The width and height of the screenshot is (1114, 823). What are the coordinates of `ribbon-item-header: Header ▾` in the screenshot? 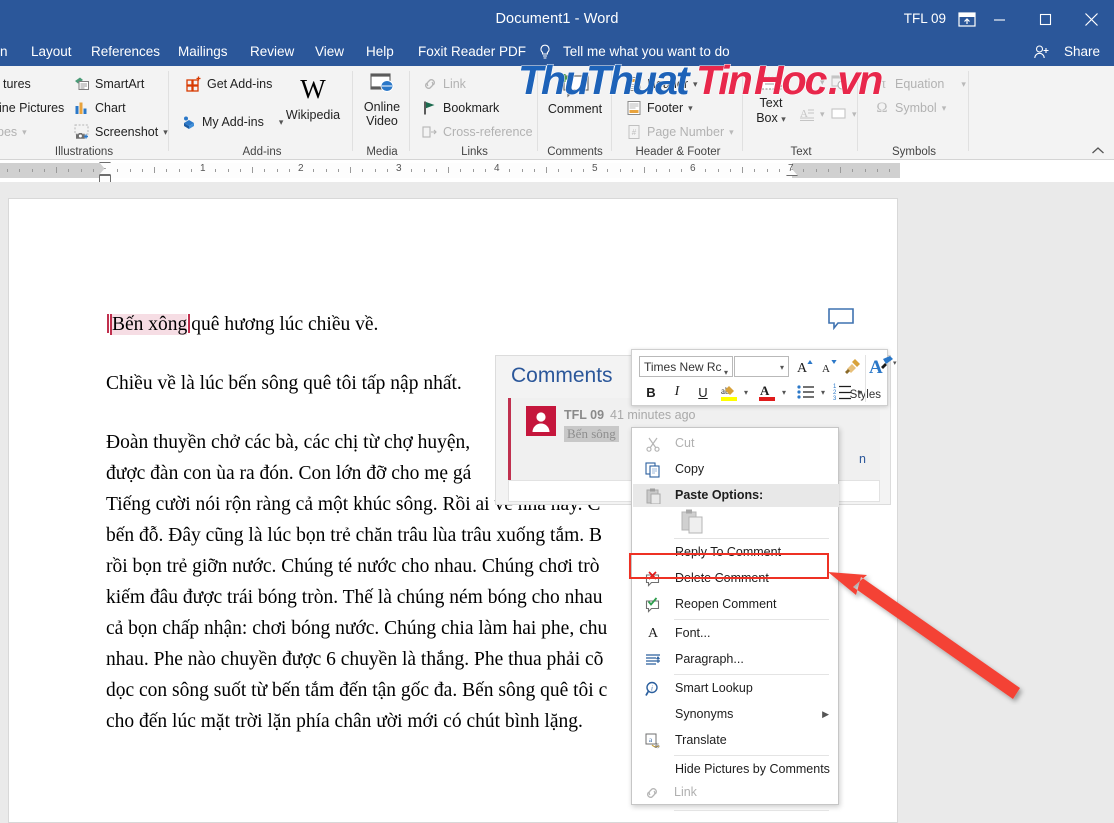 It's located at (662, 84).